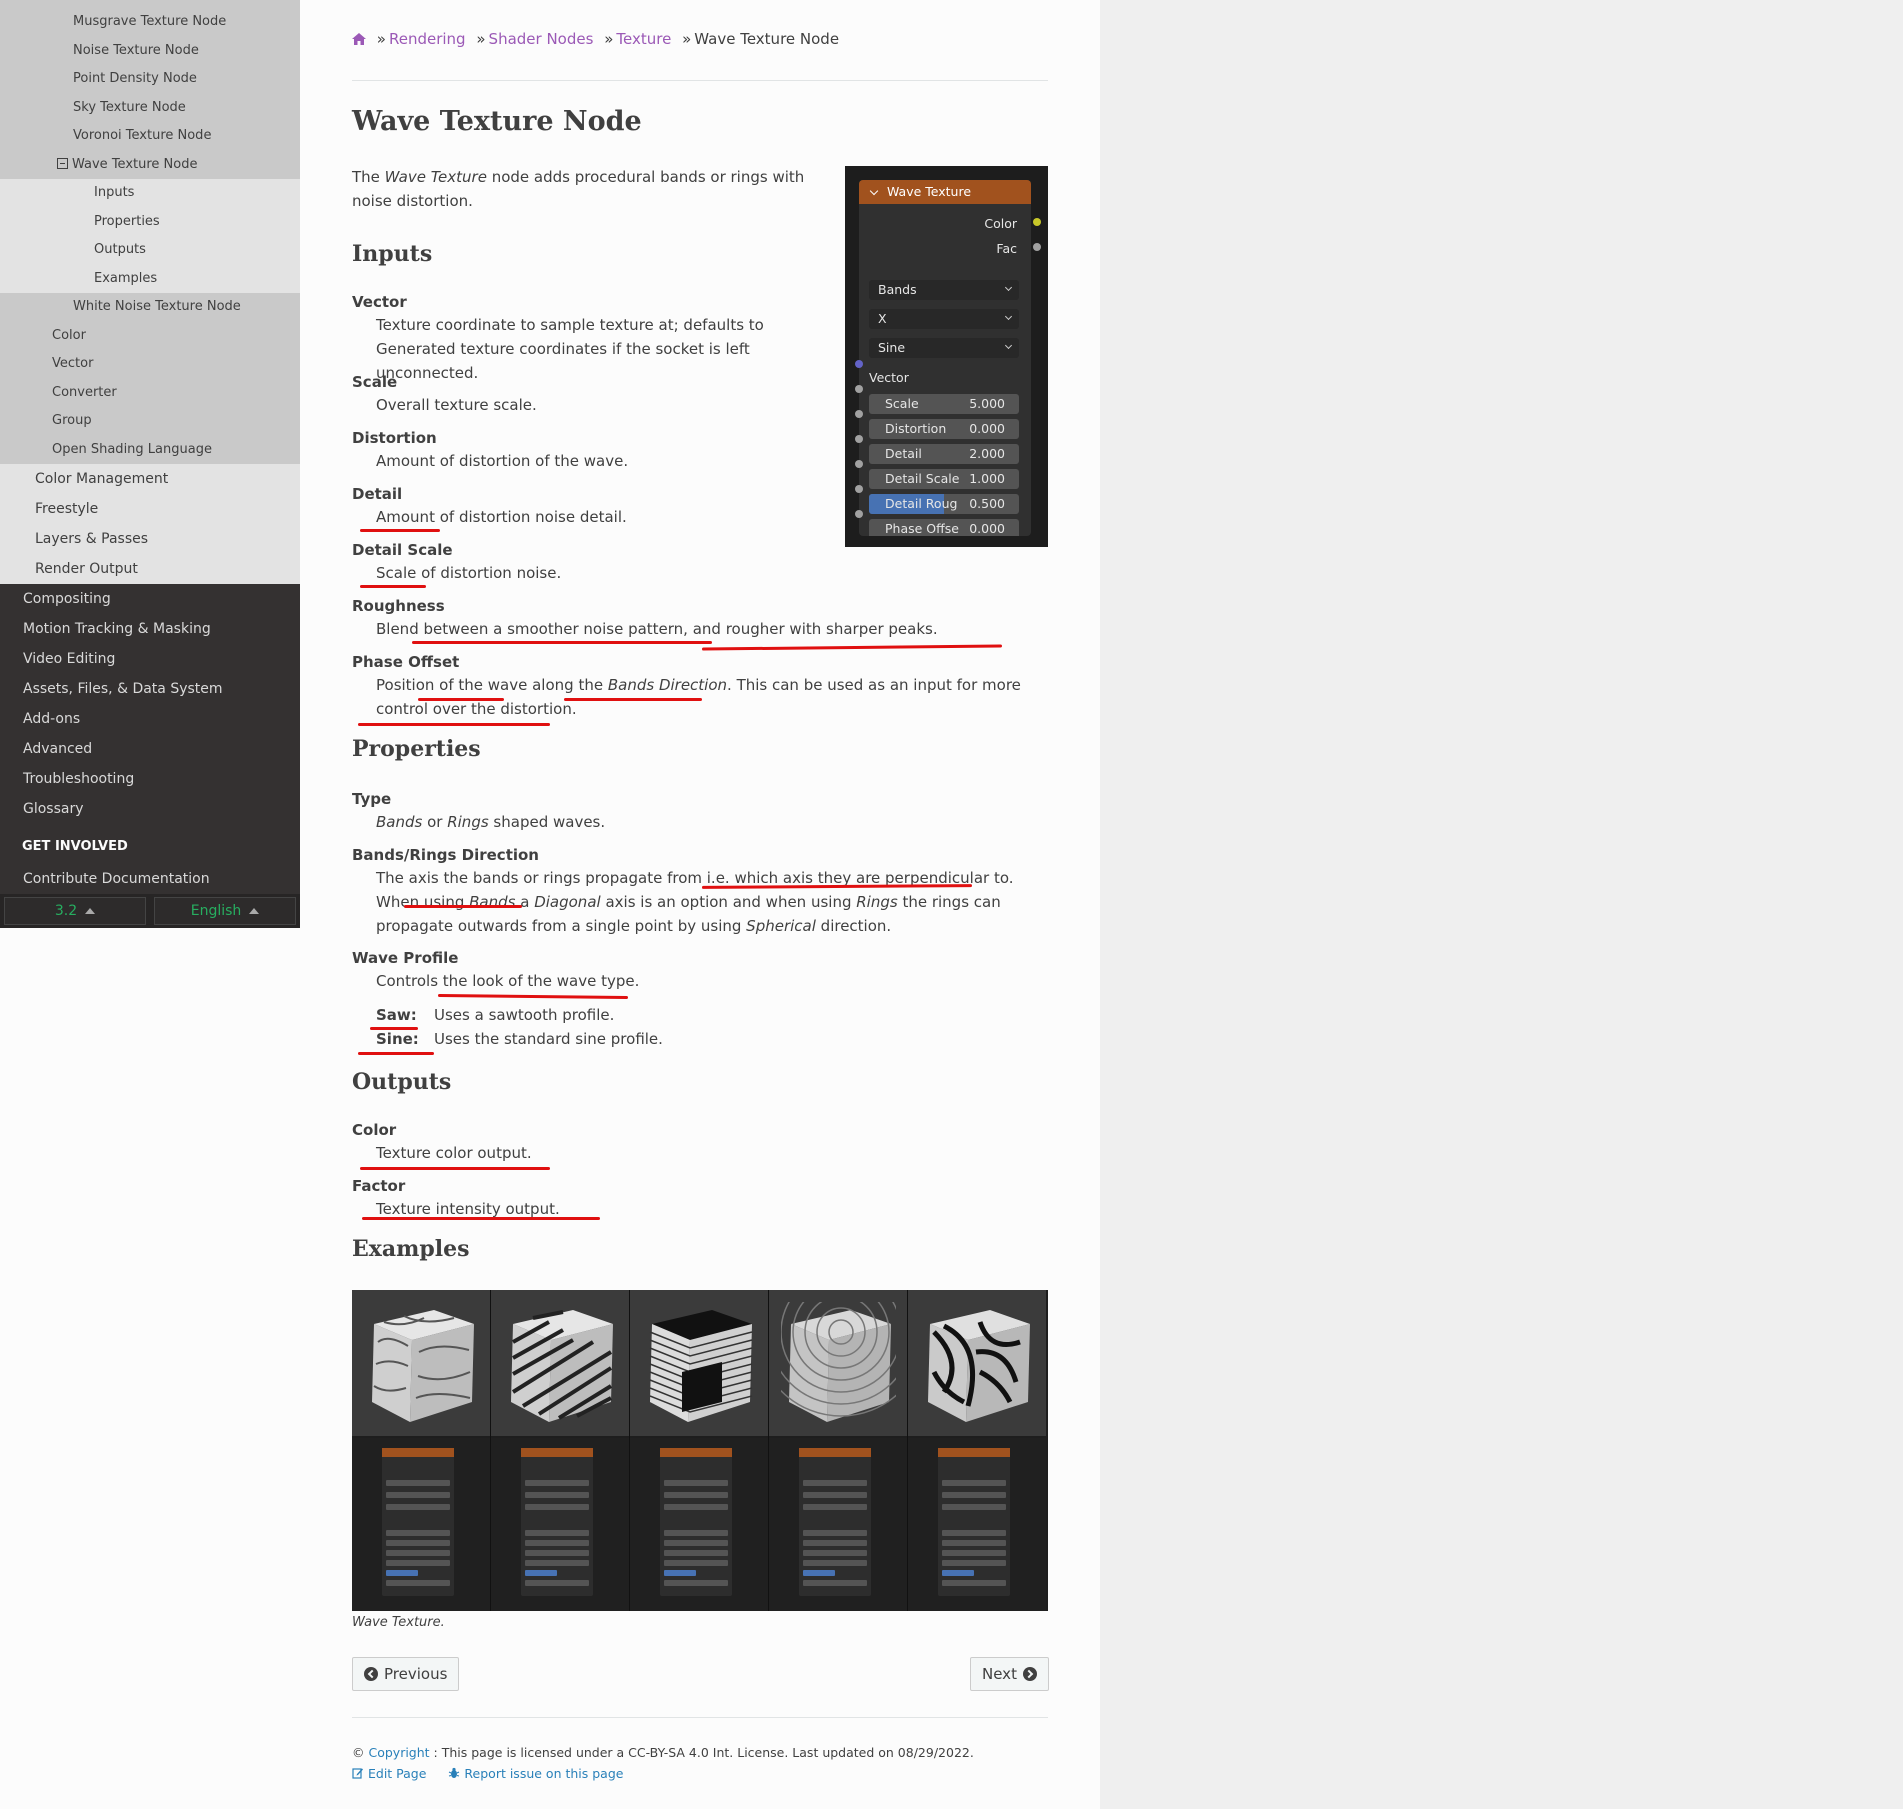  I want to click on sidebar-item-color: Color, so click(150, 336).